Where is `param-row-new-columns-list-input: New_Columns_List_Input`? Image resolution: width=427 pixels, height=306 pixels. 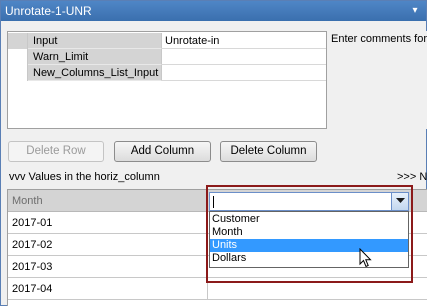 param-row-new-columns-list-input: New_Columns_List_Input is located at coordinates (167, 73).